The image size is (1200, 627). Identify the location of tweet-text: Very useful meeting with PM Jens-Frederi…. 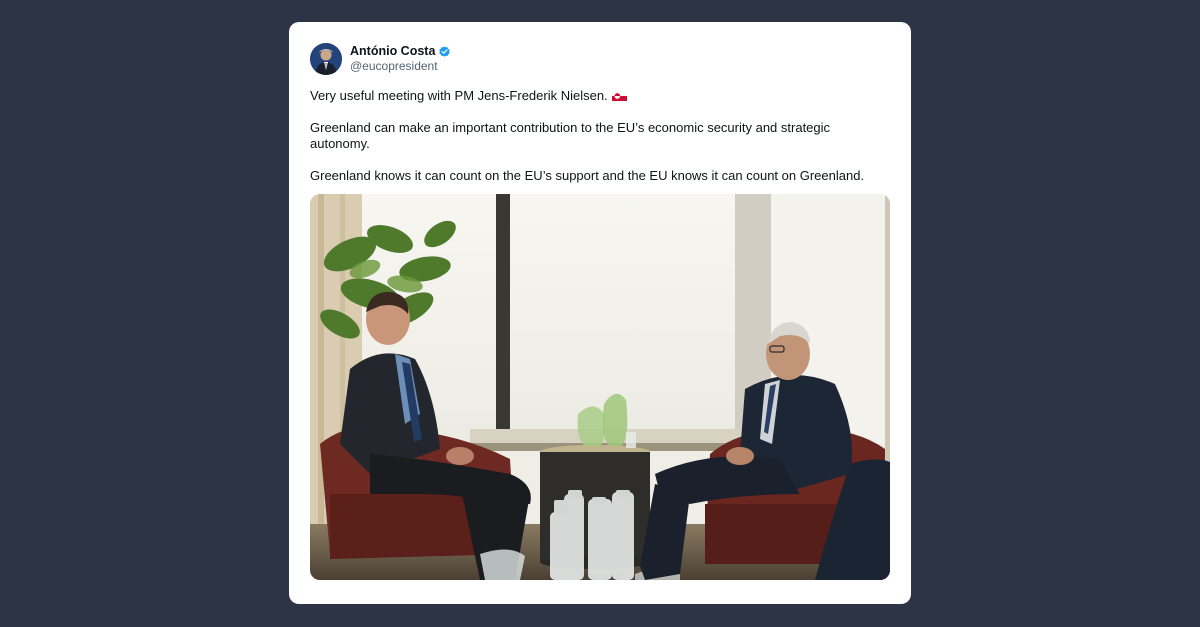
(590, 144).